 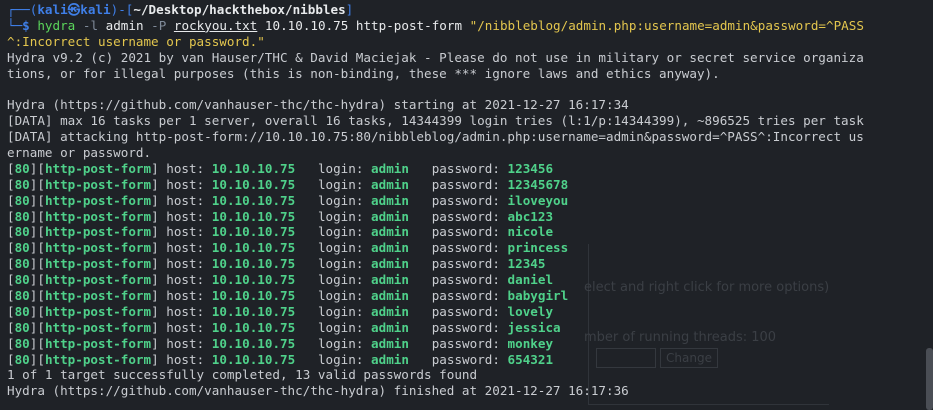 I want to click on found-password: abc123, so click(x=530, y=216).